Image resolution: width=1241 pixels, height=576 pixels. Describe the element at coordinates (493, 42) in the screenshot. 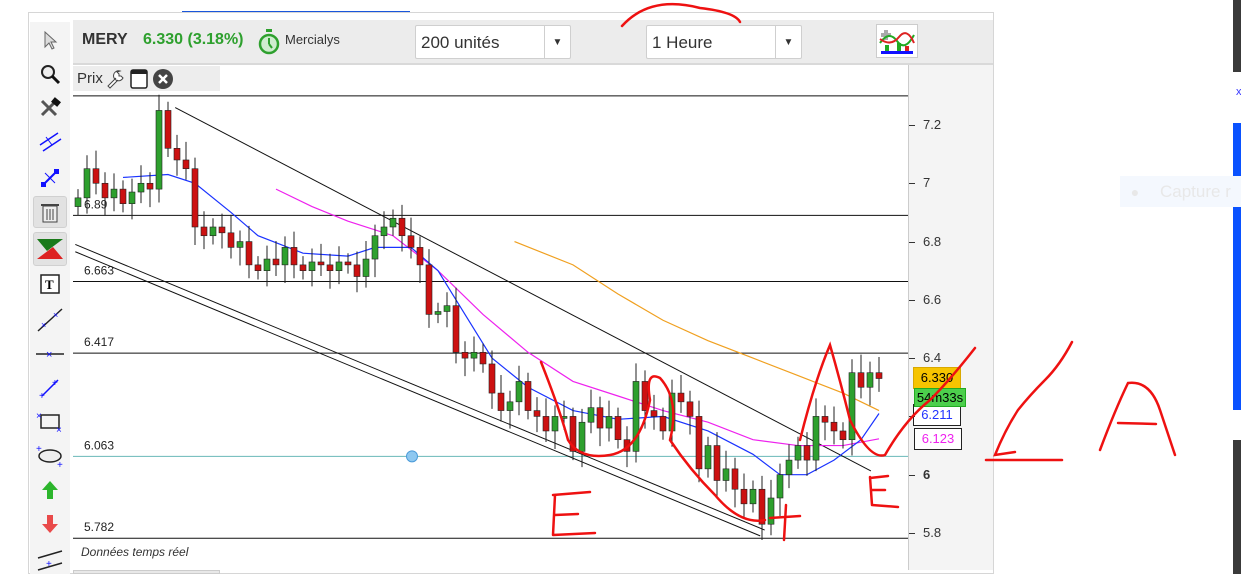

I see `units-select: 200 unités ▼` at that location.